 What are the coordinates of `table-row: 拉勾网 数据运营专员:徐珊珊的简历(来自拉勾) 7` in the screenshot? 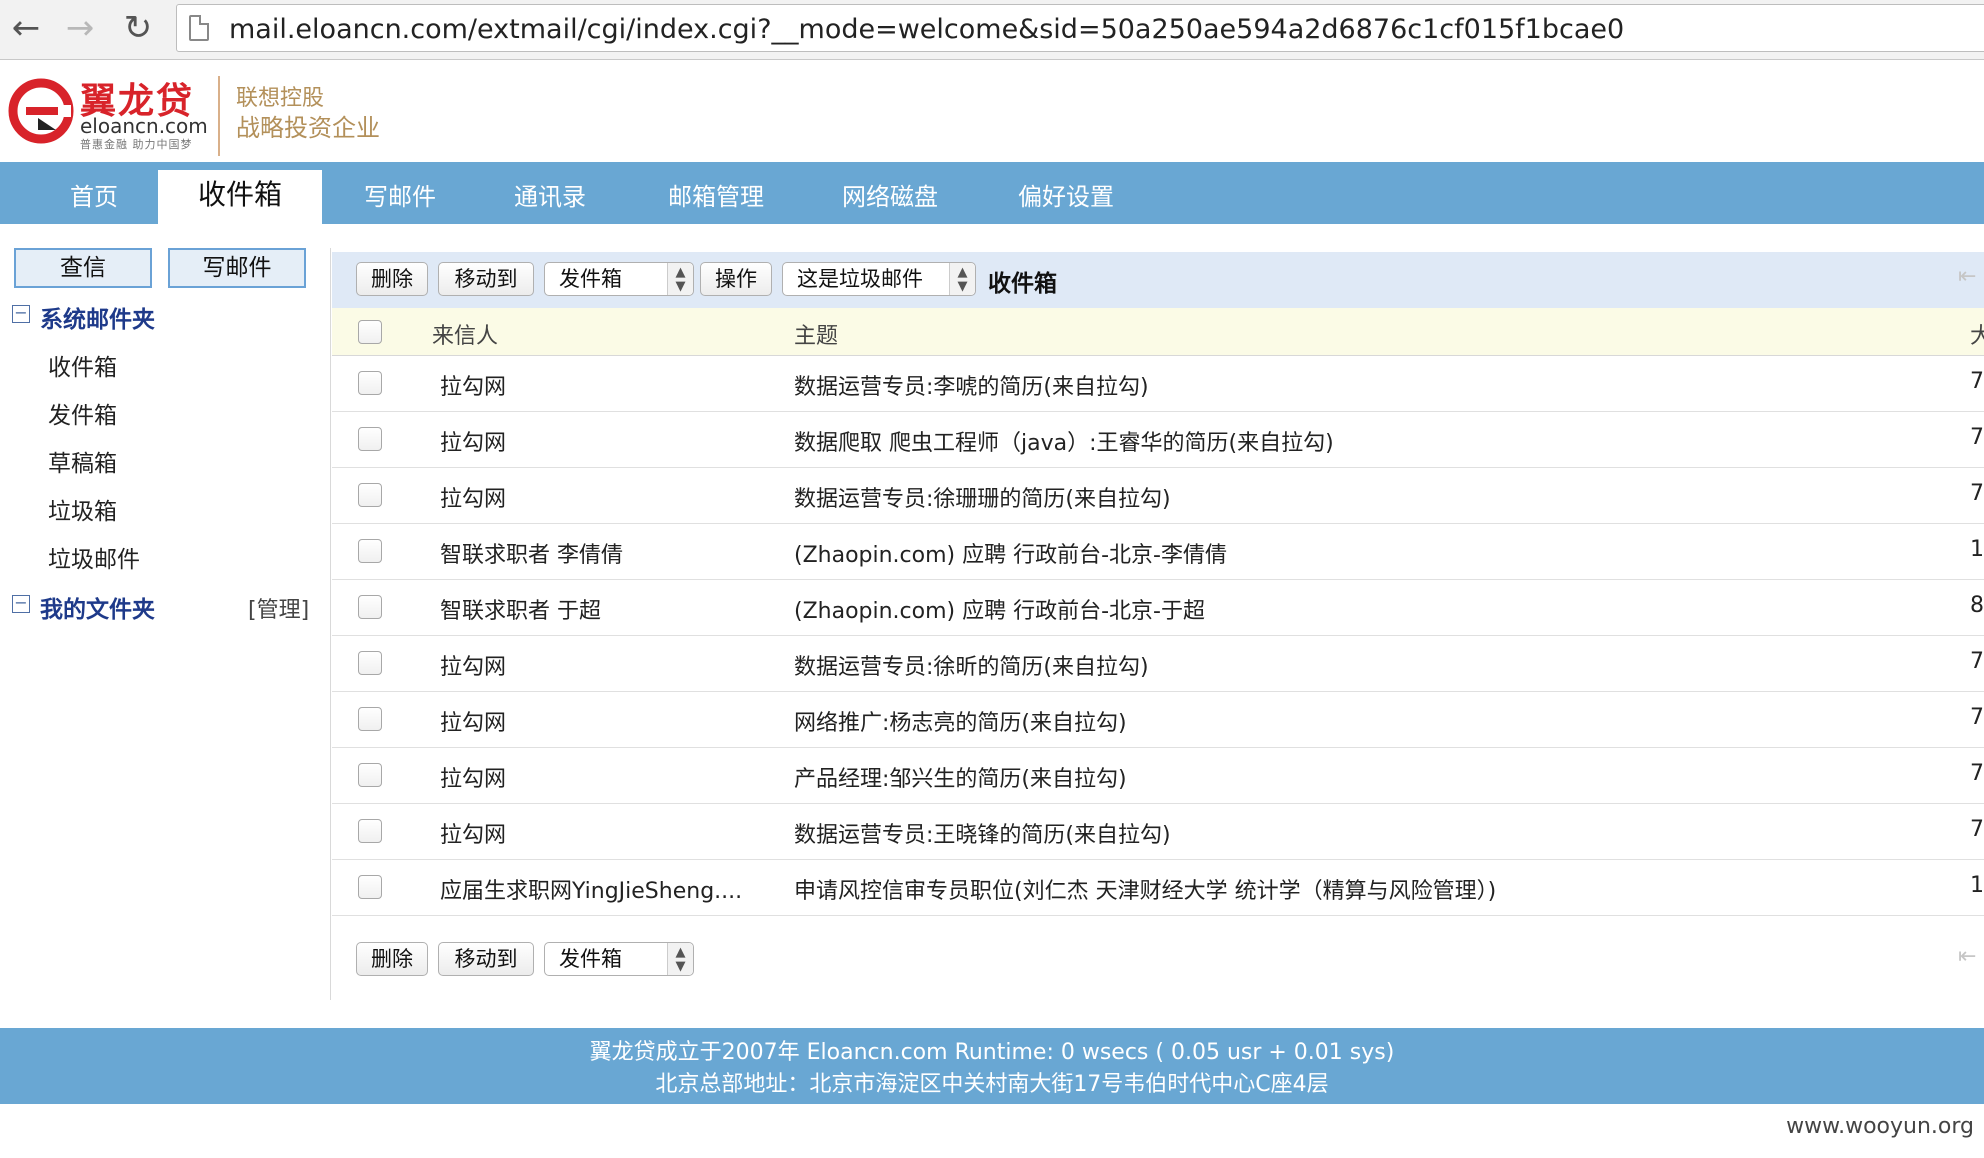 It's located at (1158, 496).